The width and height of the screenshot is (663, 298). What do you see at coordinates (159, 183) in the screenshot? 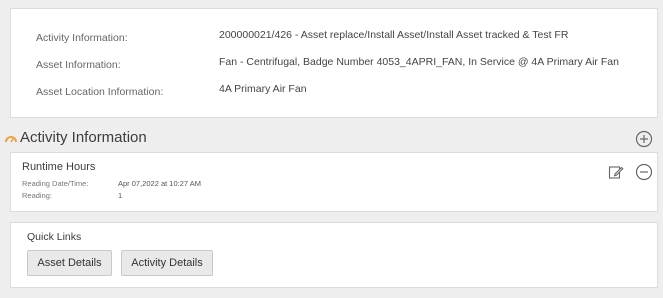
I see `reading-date-value: Apr 07,2022 at 10:27 AM` at bounding box center [159, 183].